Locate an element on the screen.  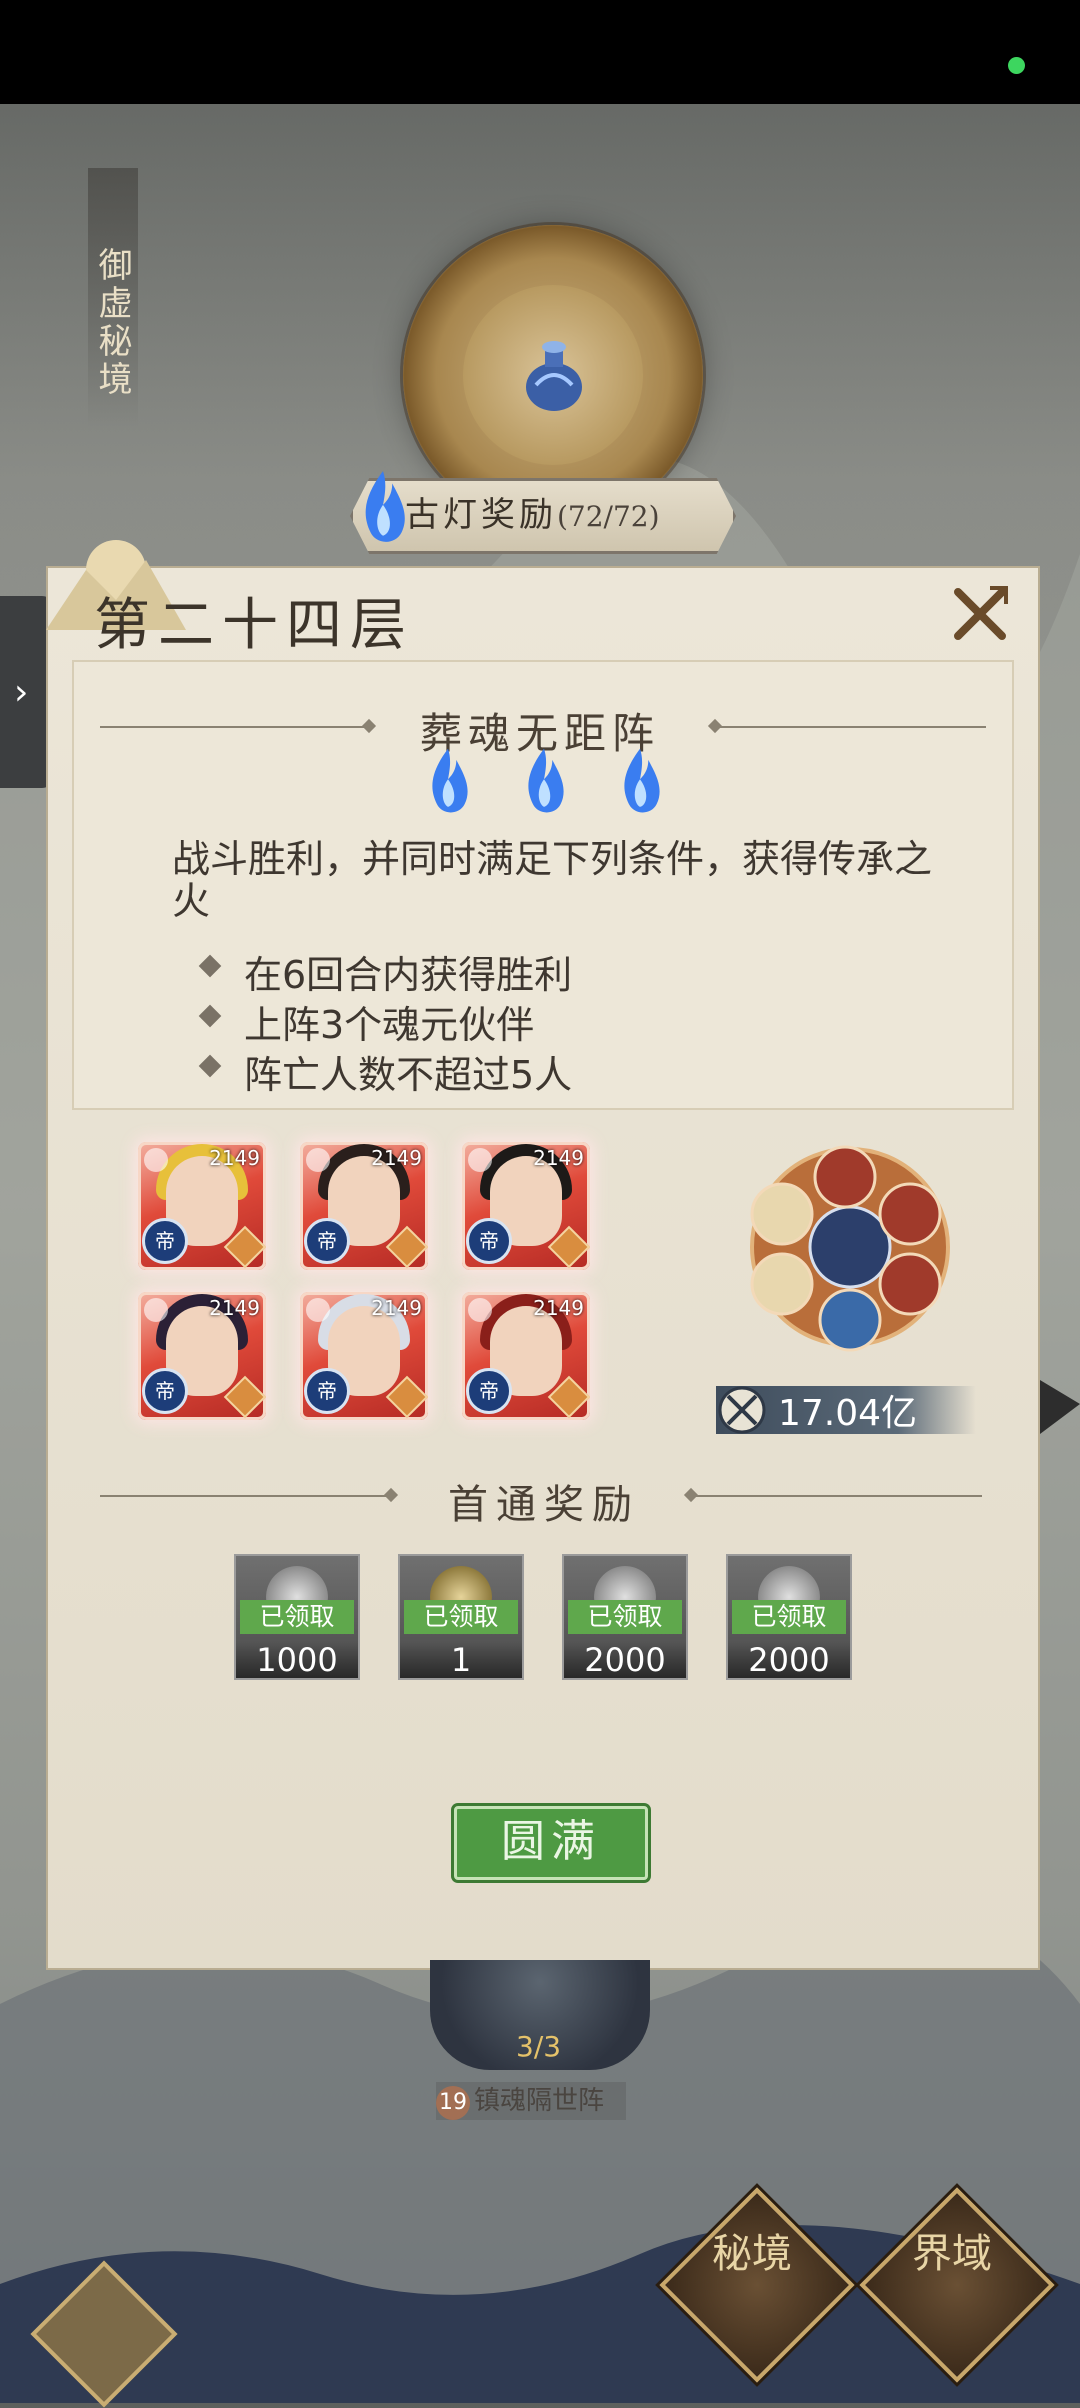
reward-item: 已领取 1 is located at coordinates (461, 1617).